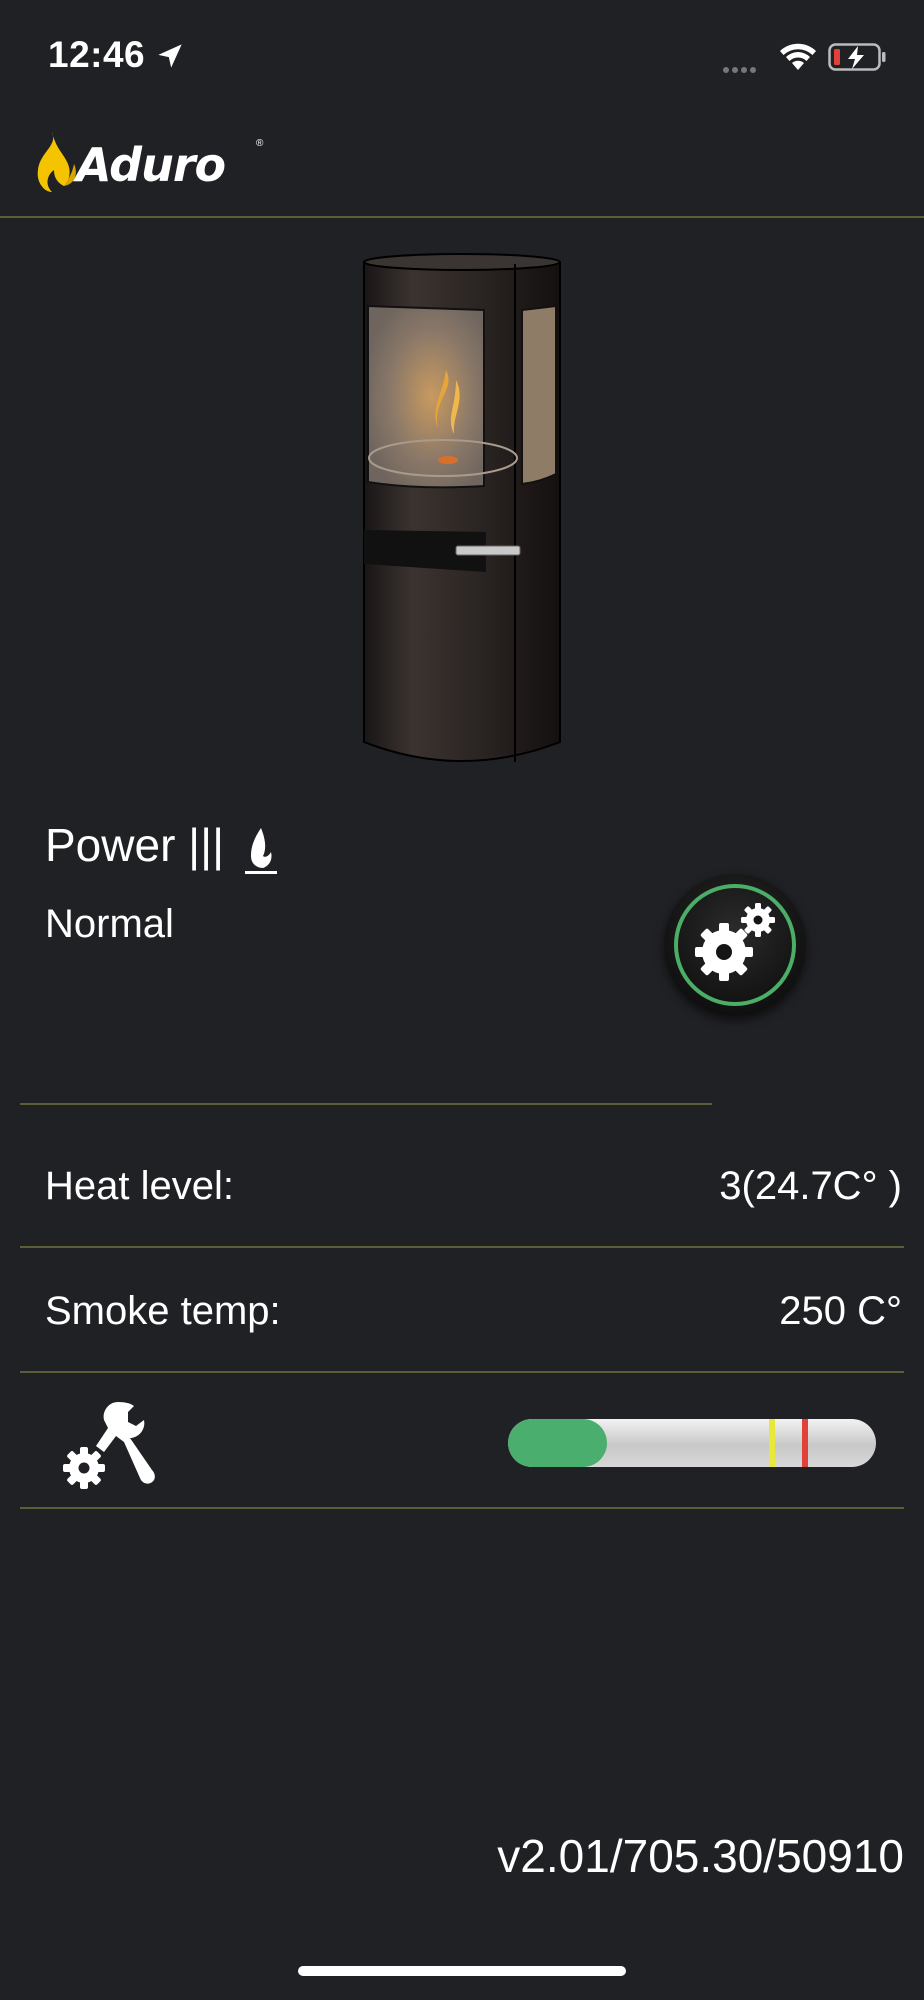 This screenshot has width=924, height=2000. Describe the element at coordinates (558, 1443) in the screenshot. I see `level-fill` at that location.